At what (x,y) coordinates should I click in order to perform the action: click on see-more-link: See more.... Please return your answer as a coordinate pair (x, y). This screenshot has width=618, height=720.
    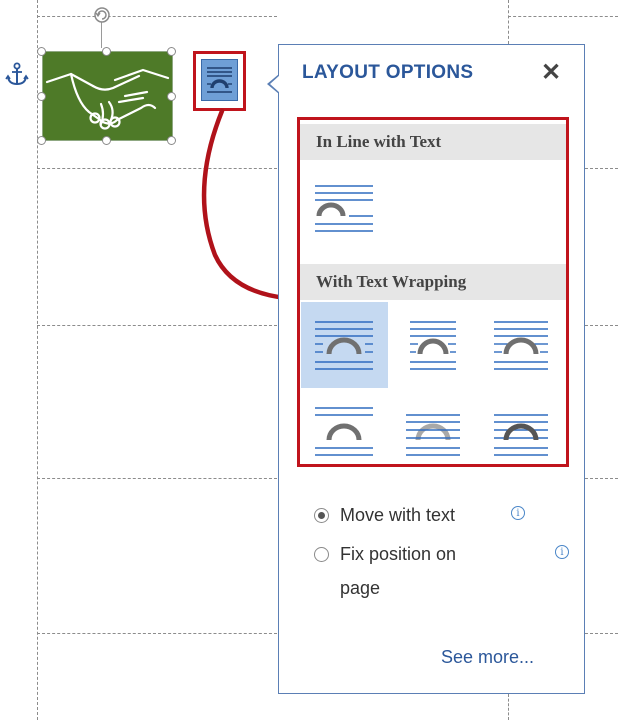
    Looking at the image, I should click on (487, 657).